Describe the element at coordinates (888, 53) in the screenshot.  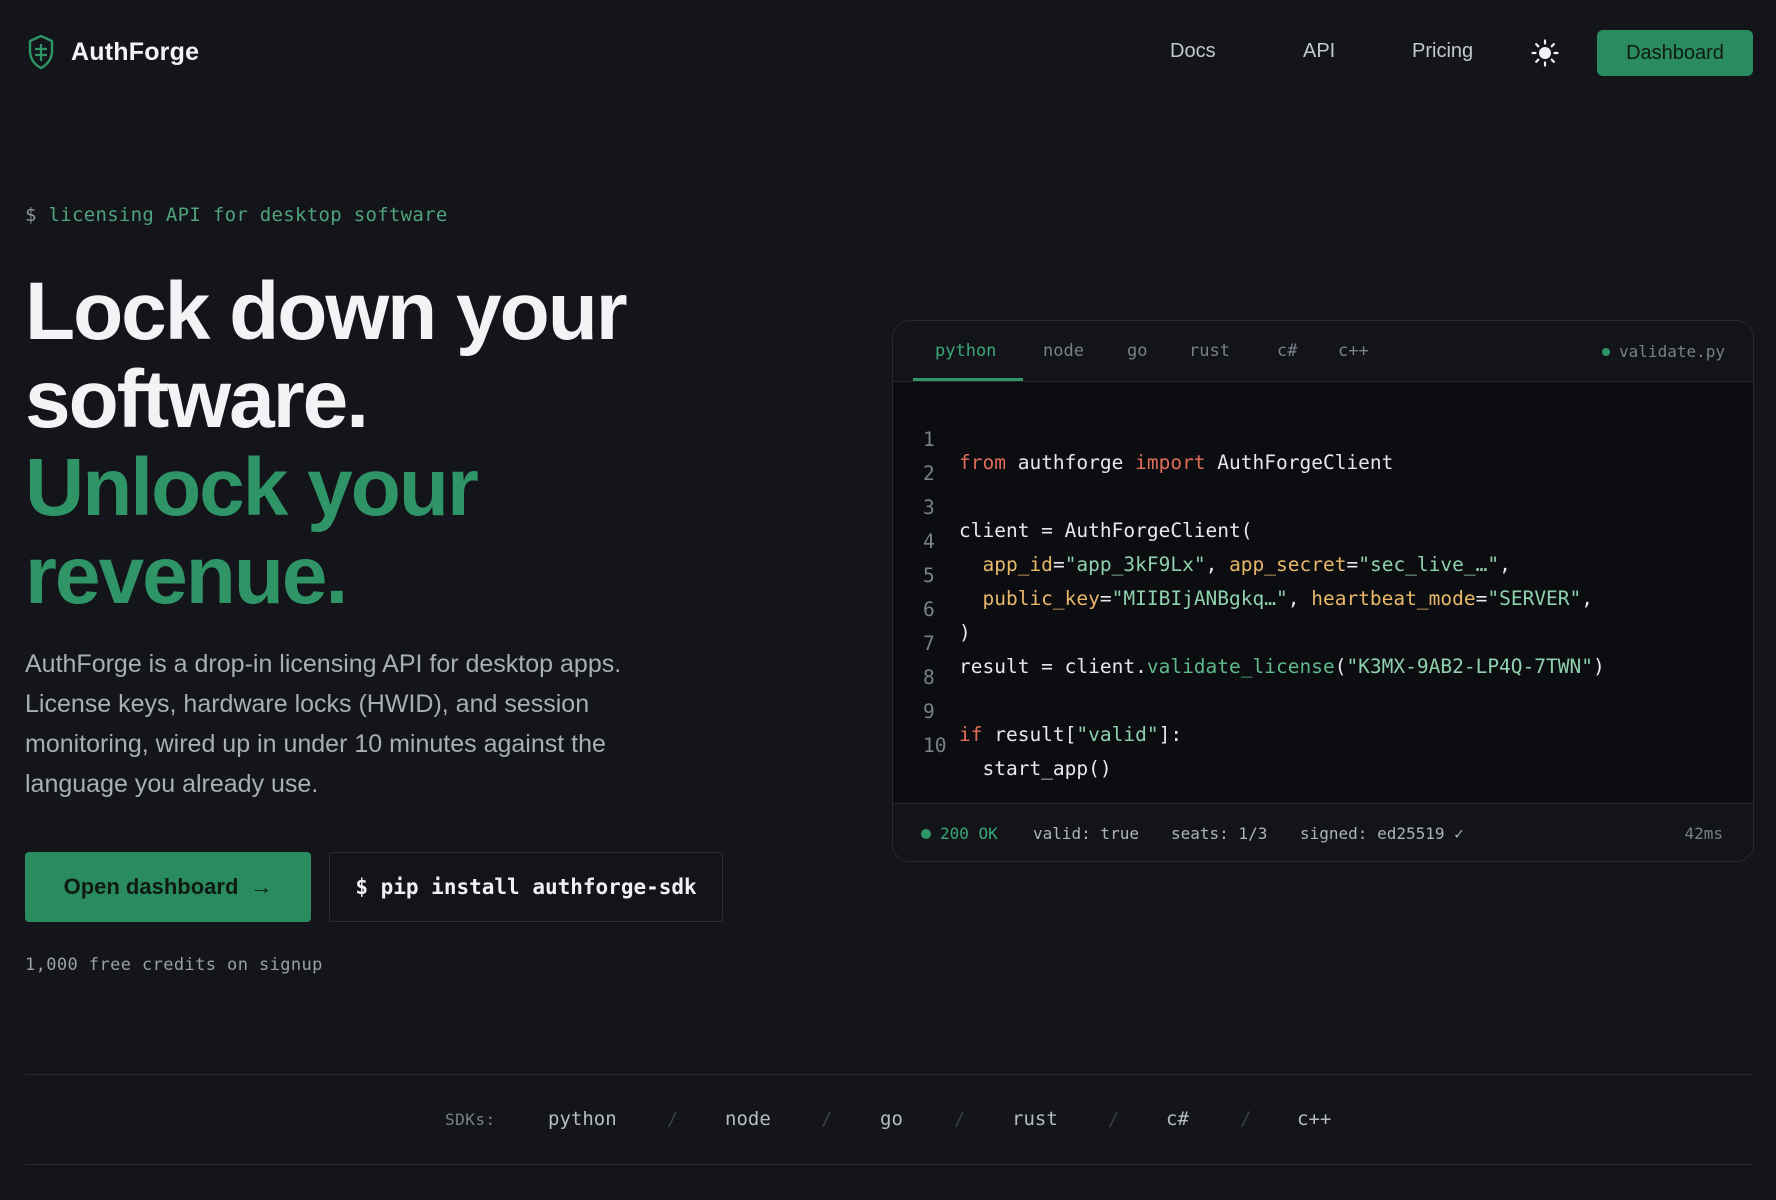
I see `top-nav: AuthForge Docs API Pricing Dashboard` at that location.